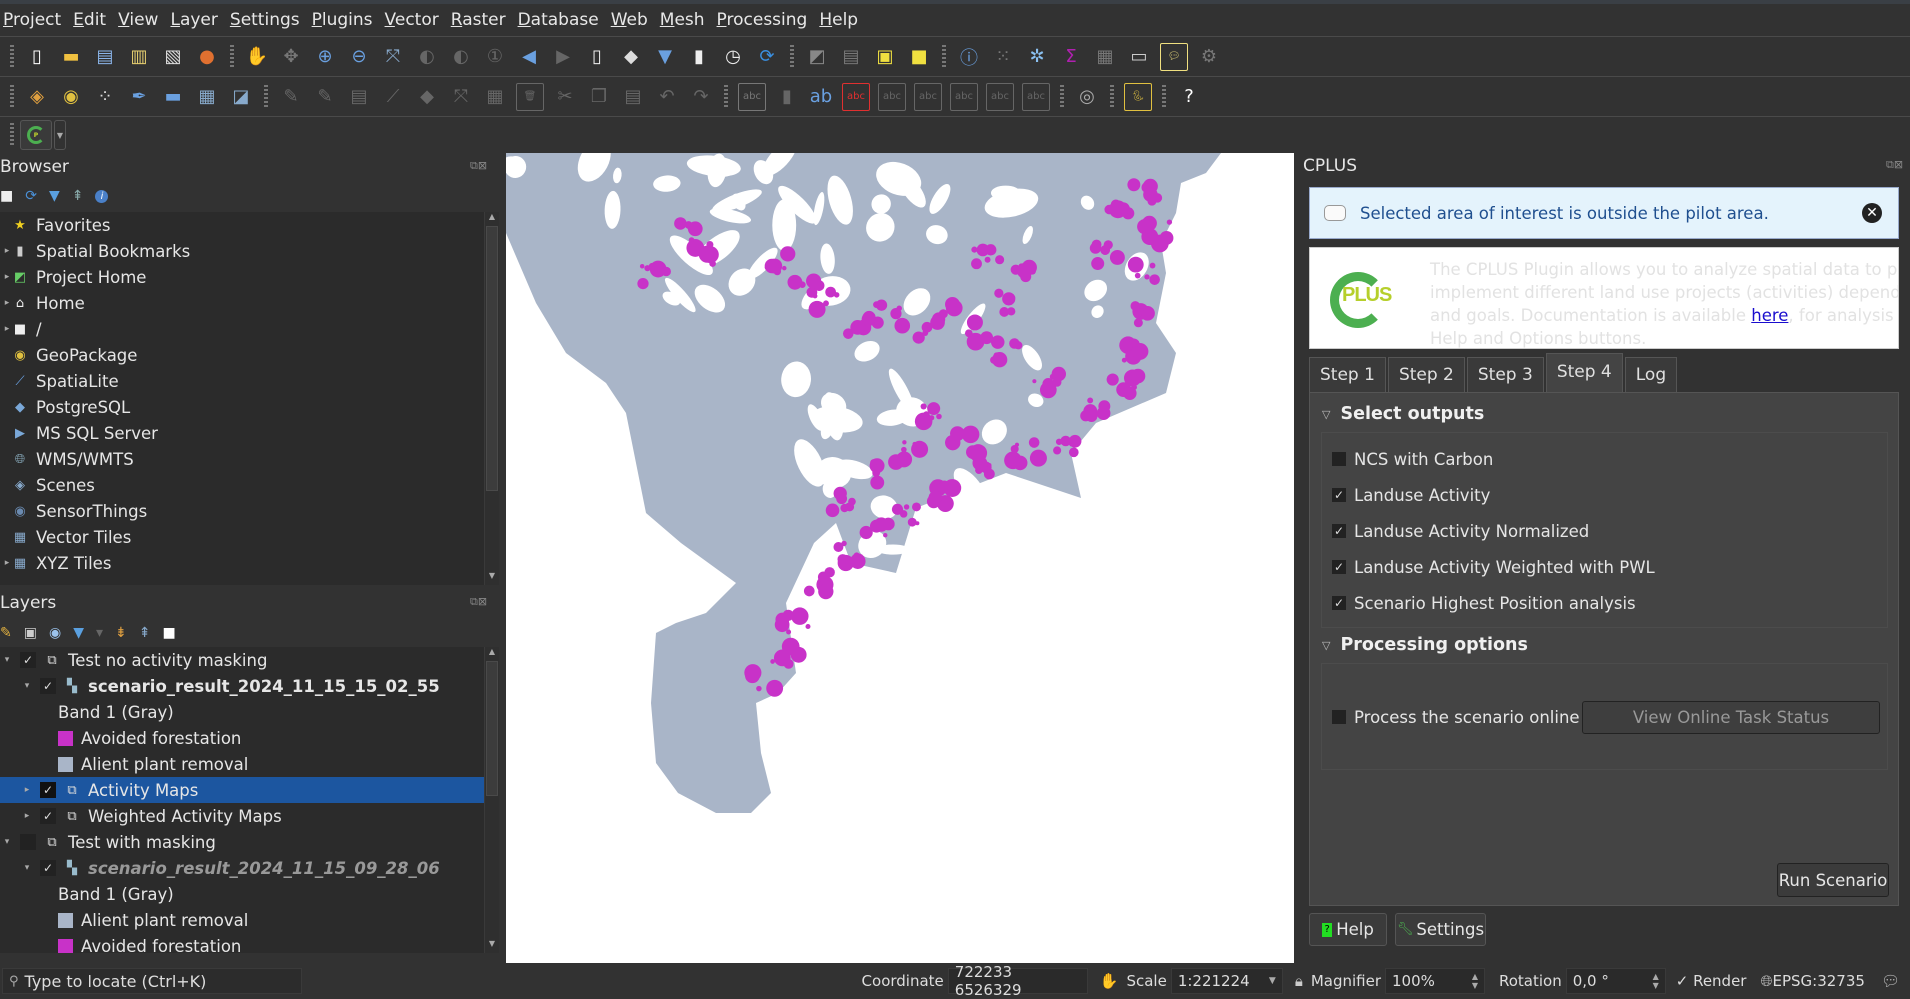 The height and width of the screenshot is (999, 1910). Describe the element at coordinates (1017, 981) in the screenshot. I see `coordinate-field: 722233 6526329` at that location.